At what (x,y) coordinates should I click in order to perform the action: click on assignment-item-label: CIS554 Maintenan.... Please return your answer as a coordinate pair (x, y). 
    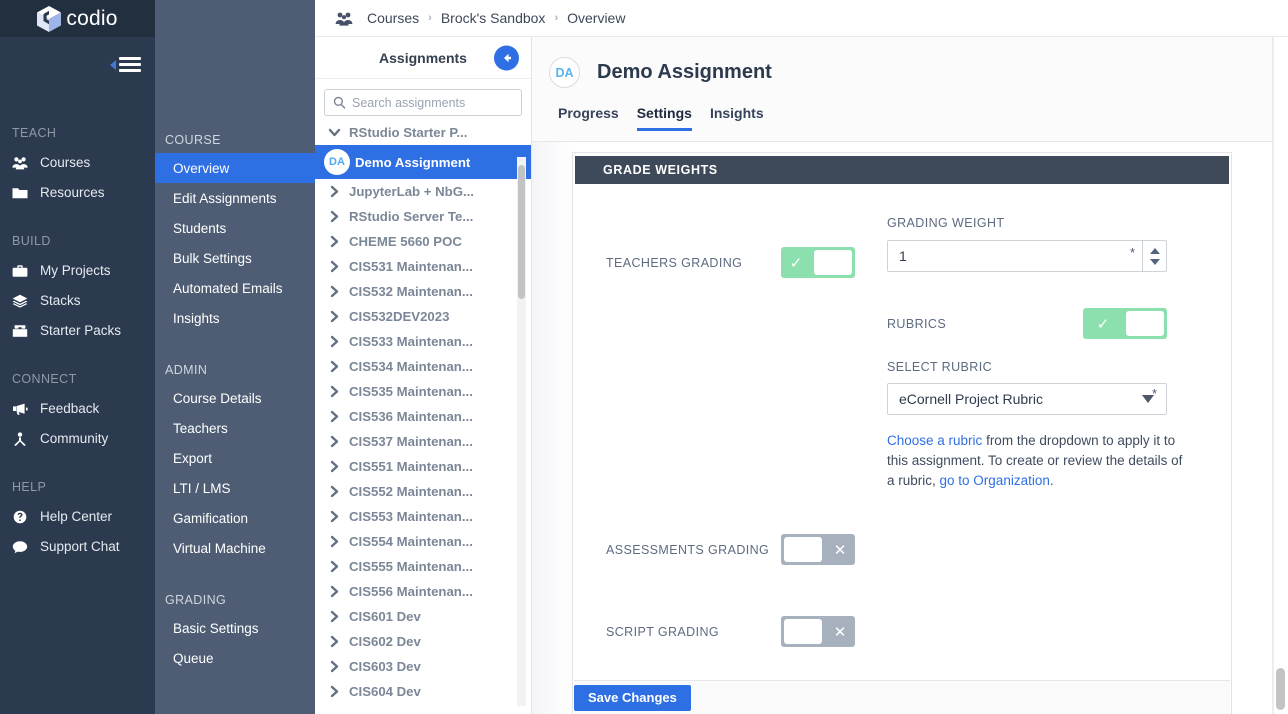
    Looking at the image, I should click on (411, 541).